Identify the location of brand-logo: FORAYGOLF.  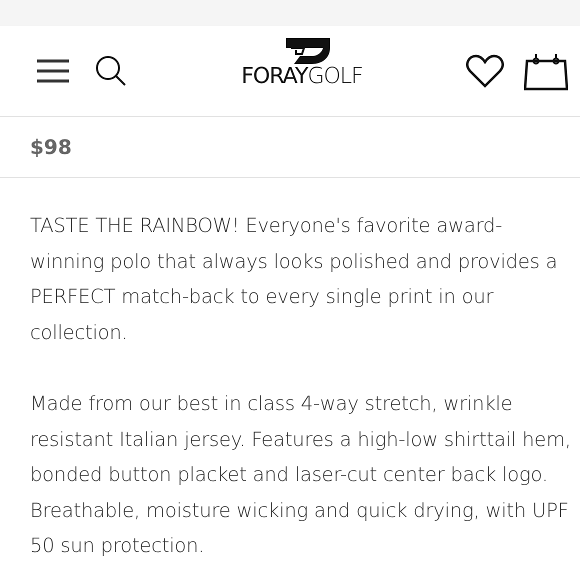
(302, 77).